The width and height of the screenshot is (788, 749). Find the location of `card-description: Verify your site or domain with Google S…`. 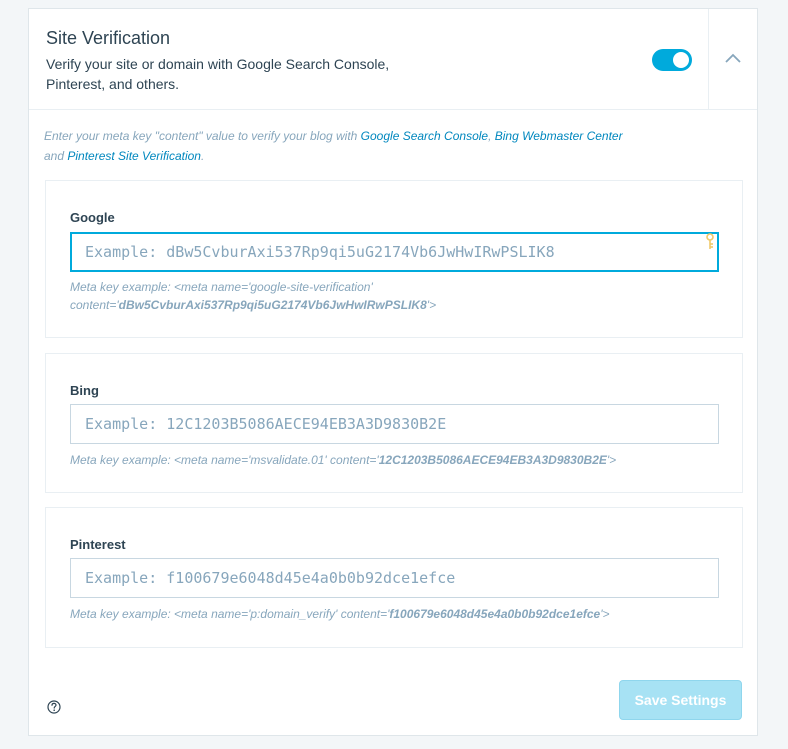

card-description: Verify your site or domain with Google S… is located at coordinates (218, 74).